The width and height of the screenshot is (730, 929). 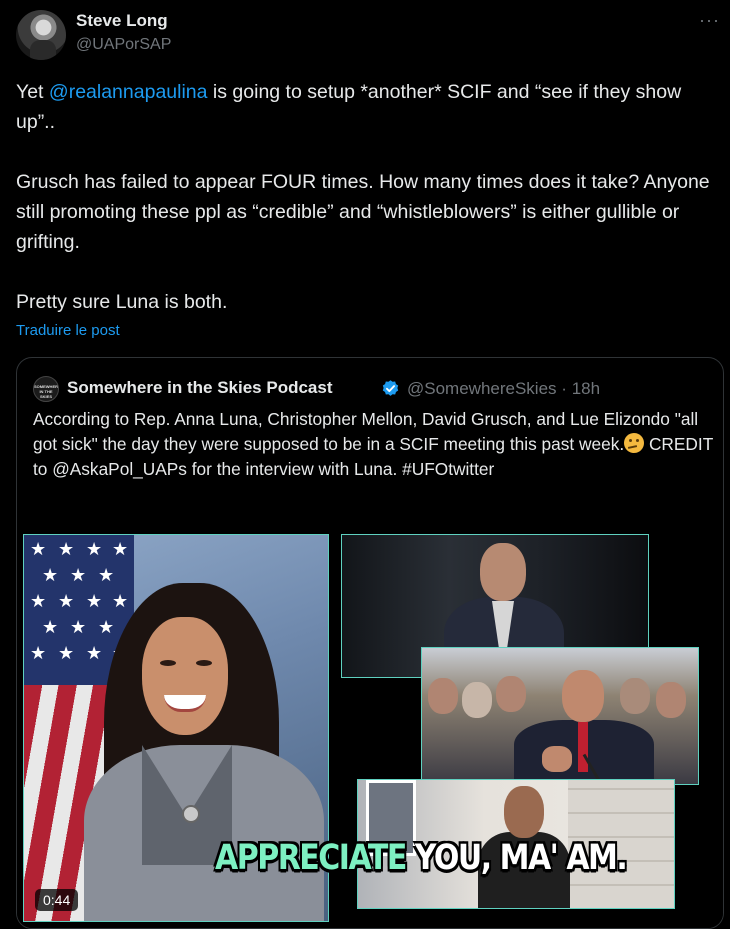 What do you see at coordinates (311, 858) in the screenshot?
I see `caption-highlight: APPRECIATE` at bounding box center [311, 858].